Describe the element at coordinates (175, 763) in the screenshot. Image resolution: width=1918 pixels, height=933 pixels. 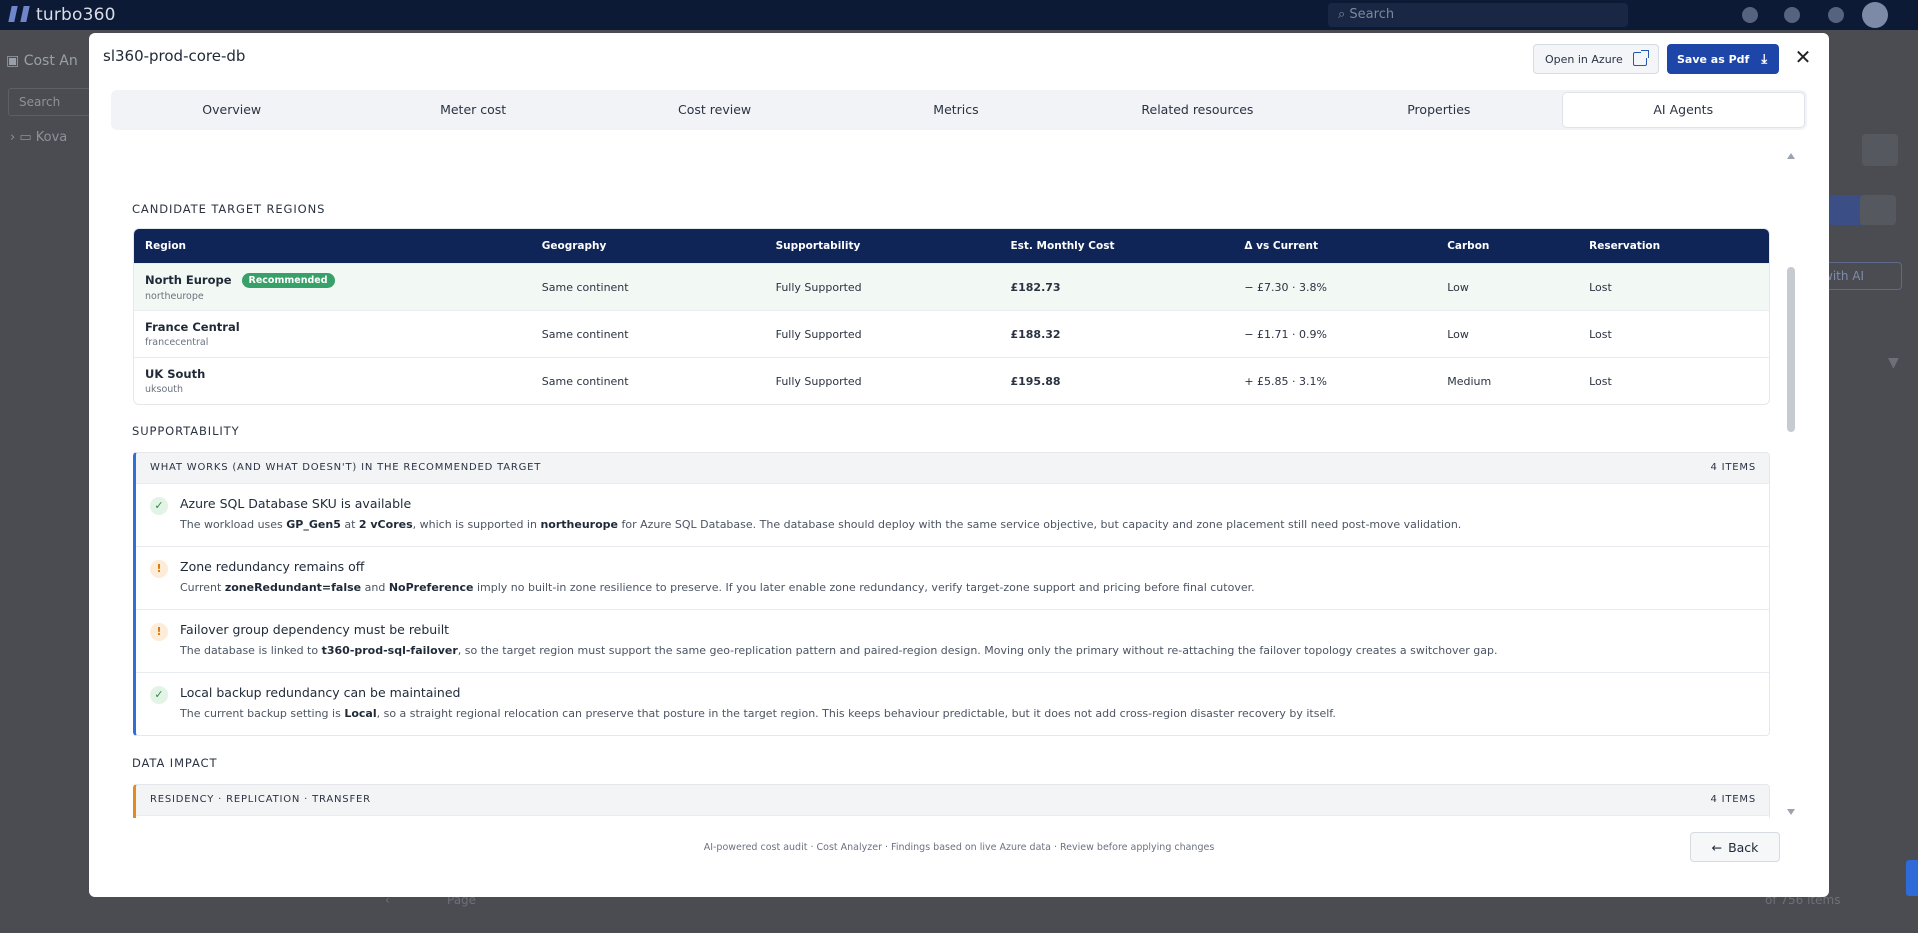
I see `data-impact-heading: DATA IMPACT` at that location.